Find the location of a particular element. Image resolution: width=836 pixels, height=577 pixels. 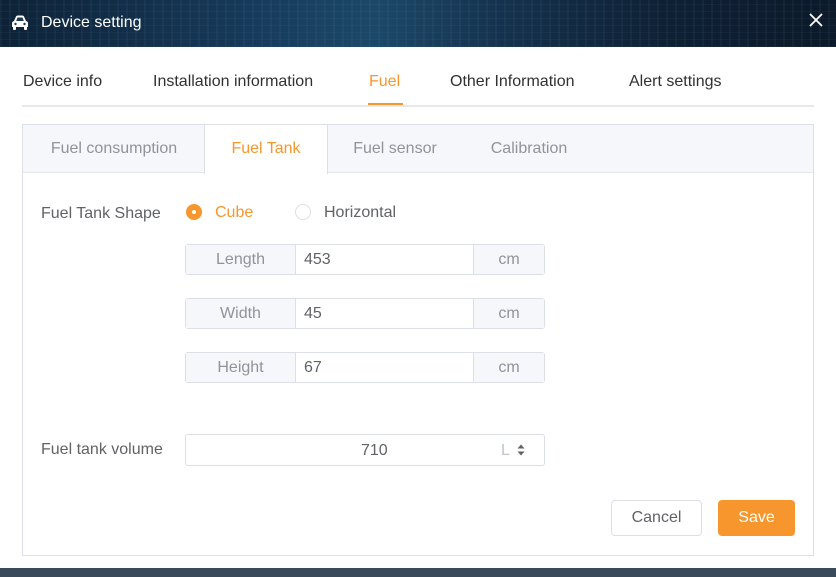

title-bar: Device setting is located at coordinates (418, 23).